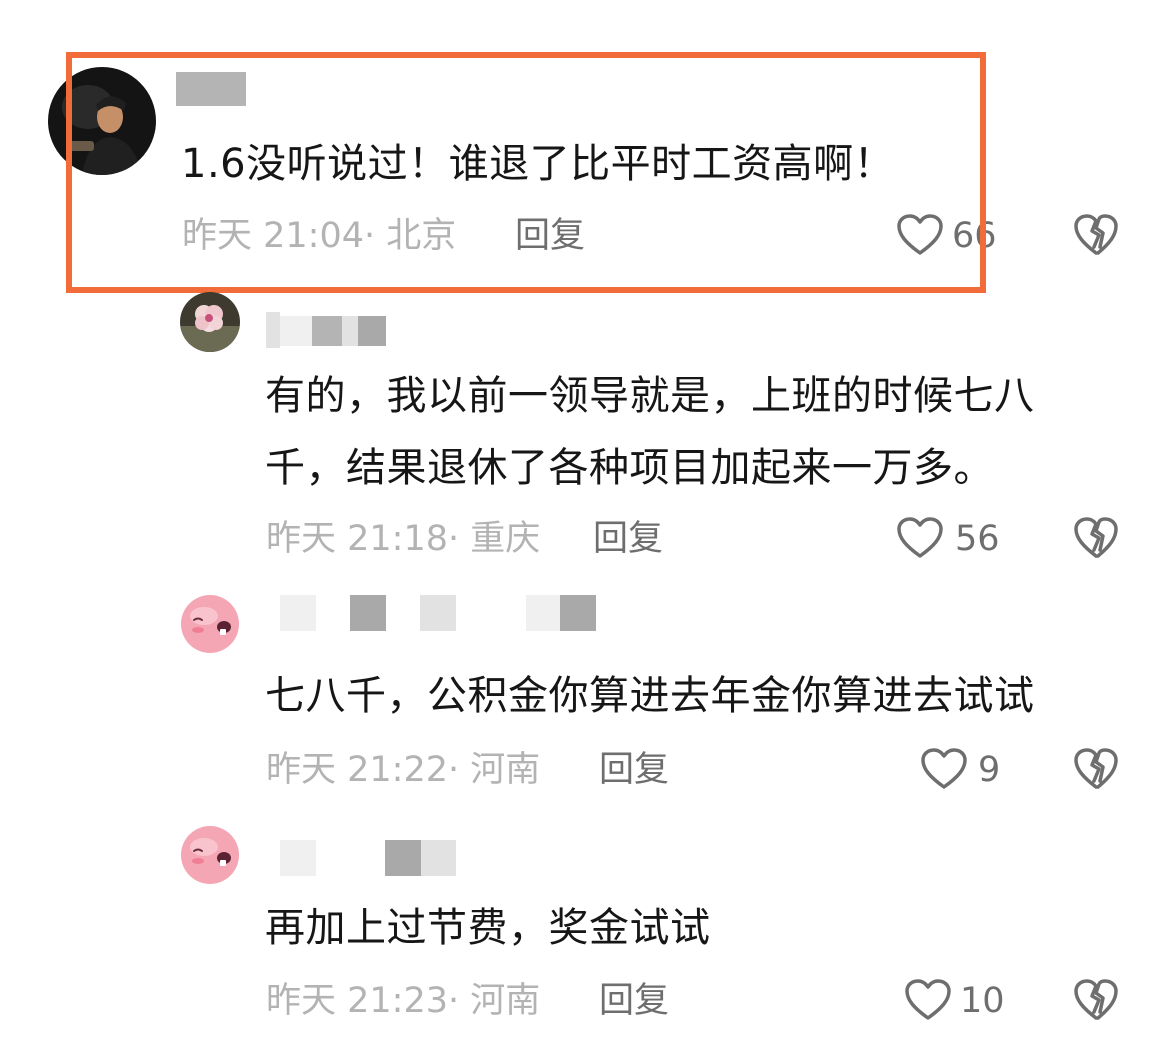 This screenshot has height=1042, width=1170. Describe the element at coordinates (410, 236) in the screenshot. I see `comment-location: · 北京` at that location.